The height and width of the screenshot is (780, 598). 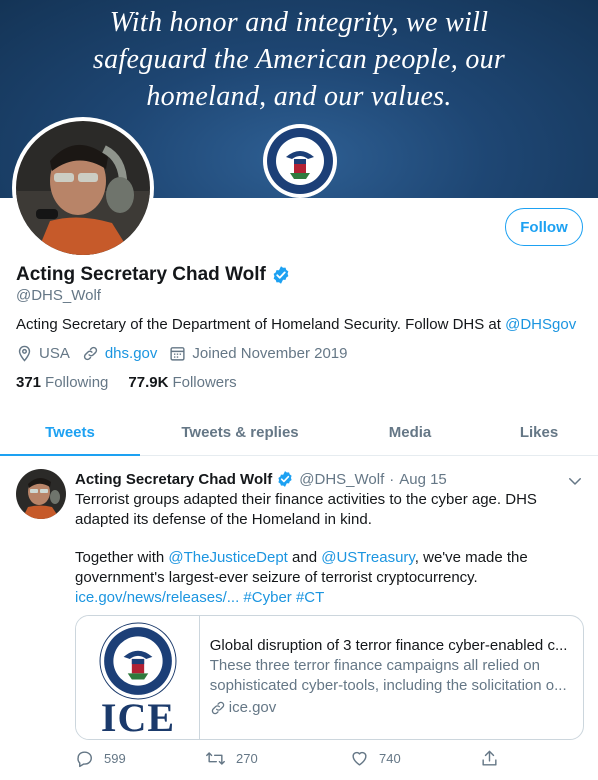 I want to click on website-link: dhs.gov, so click(x=131, y=353).